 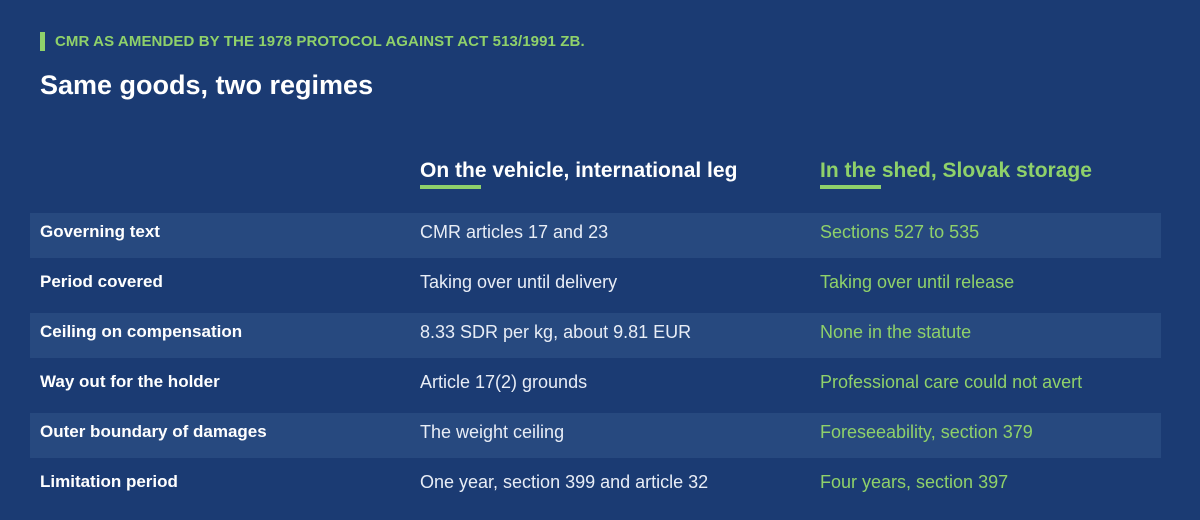 I want to click on row-label: Governing text, so click(x=100, y=231).